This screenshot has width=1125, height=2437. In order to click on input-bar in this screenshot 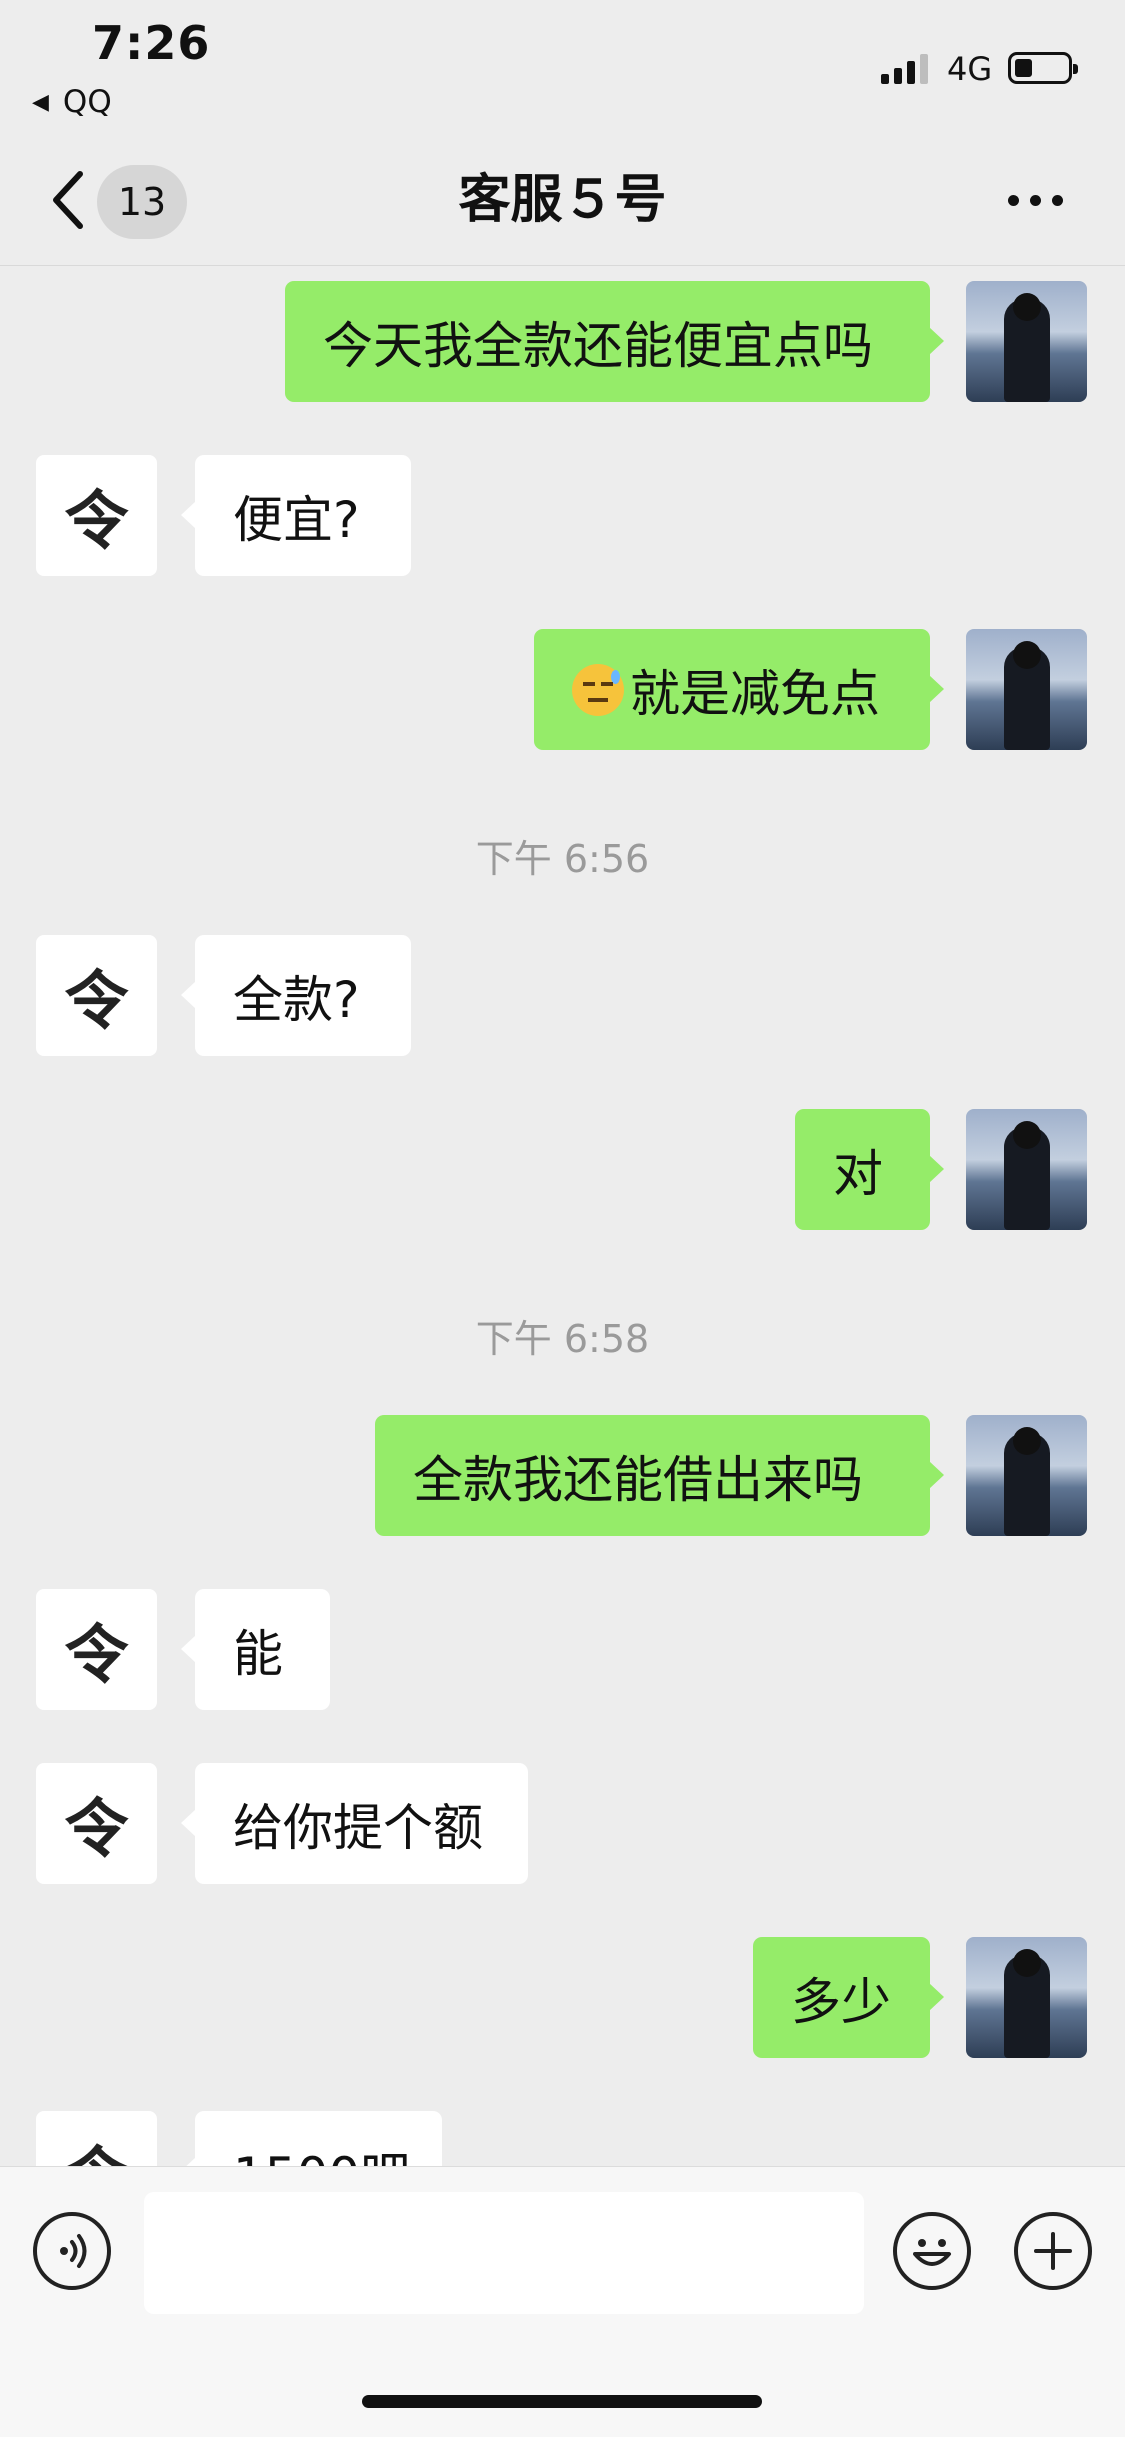, I will do `click(562, 2301)`.